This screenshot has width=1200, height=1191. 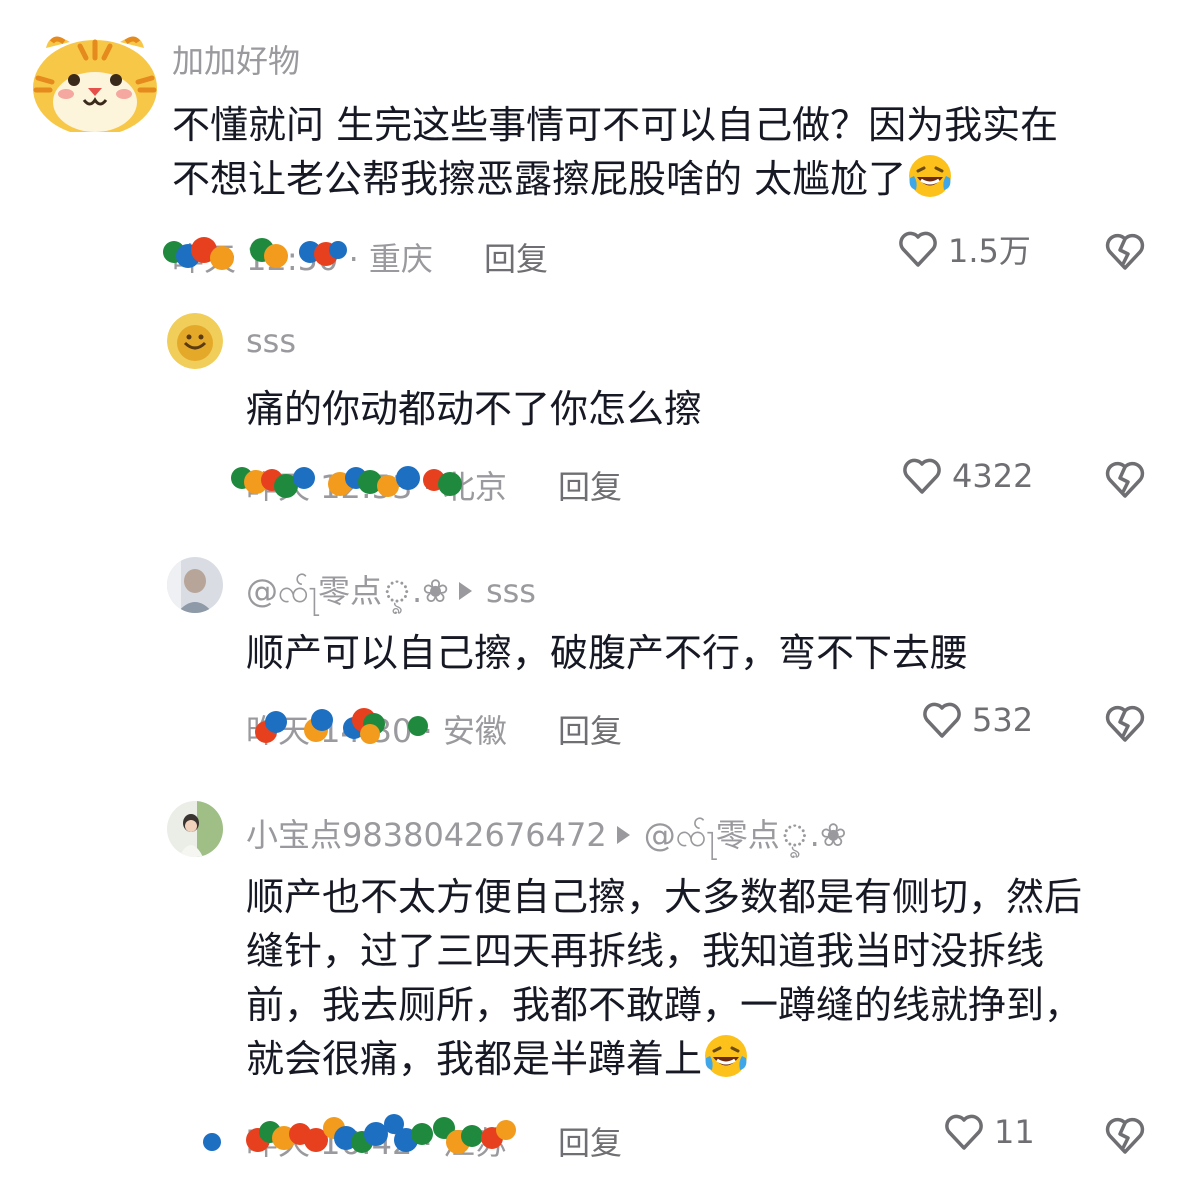 What do you see at coordinates (474, 409) in the screenshot?
I see `comment-text-line: 痛的你动都动不了你怎么擦` at bounding box center [474, 409].